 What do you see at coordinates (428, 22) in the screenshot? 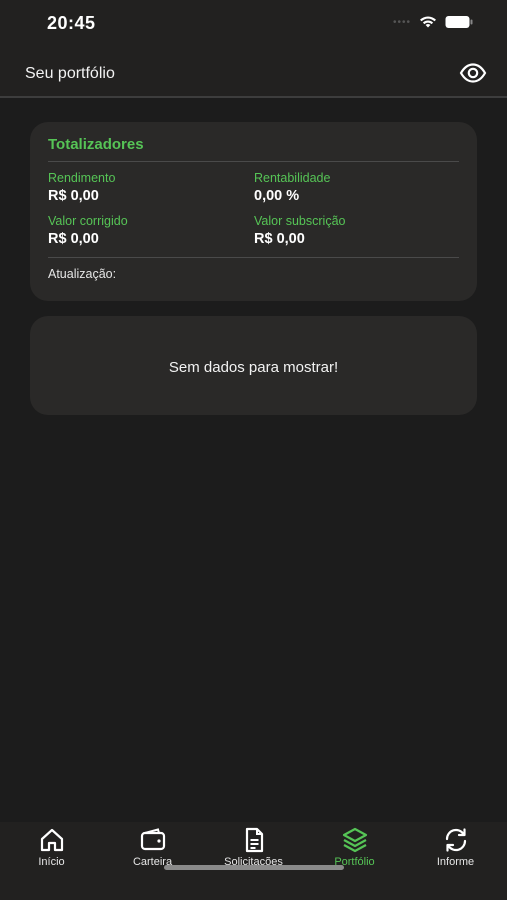
I see `wifi-icon` at bounding box center [428, 22].